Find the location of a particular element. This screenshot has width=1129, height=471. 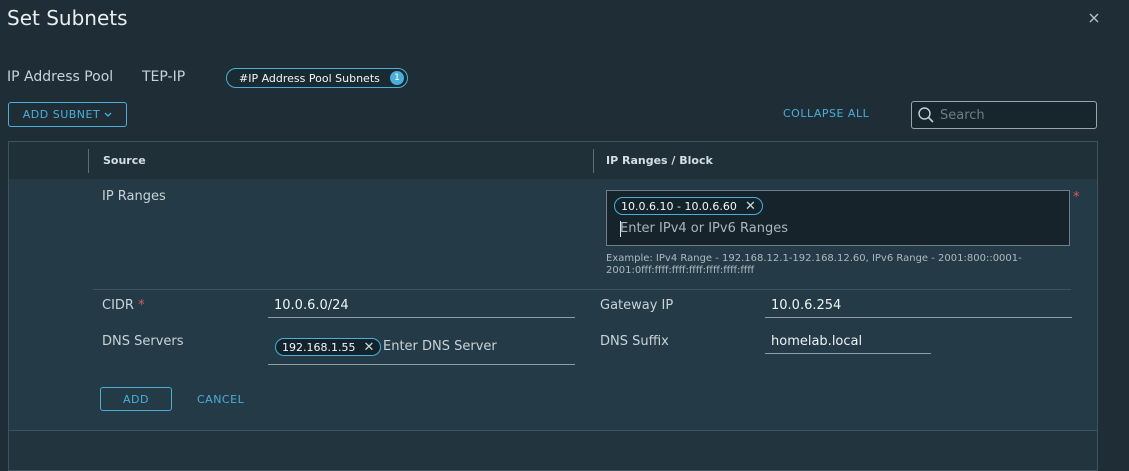

column-header-source: Source is located at coordinates (124, 160).